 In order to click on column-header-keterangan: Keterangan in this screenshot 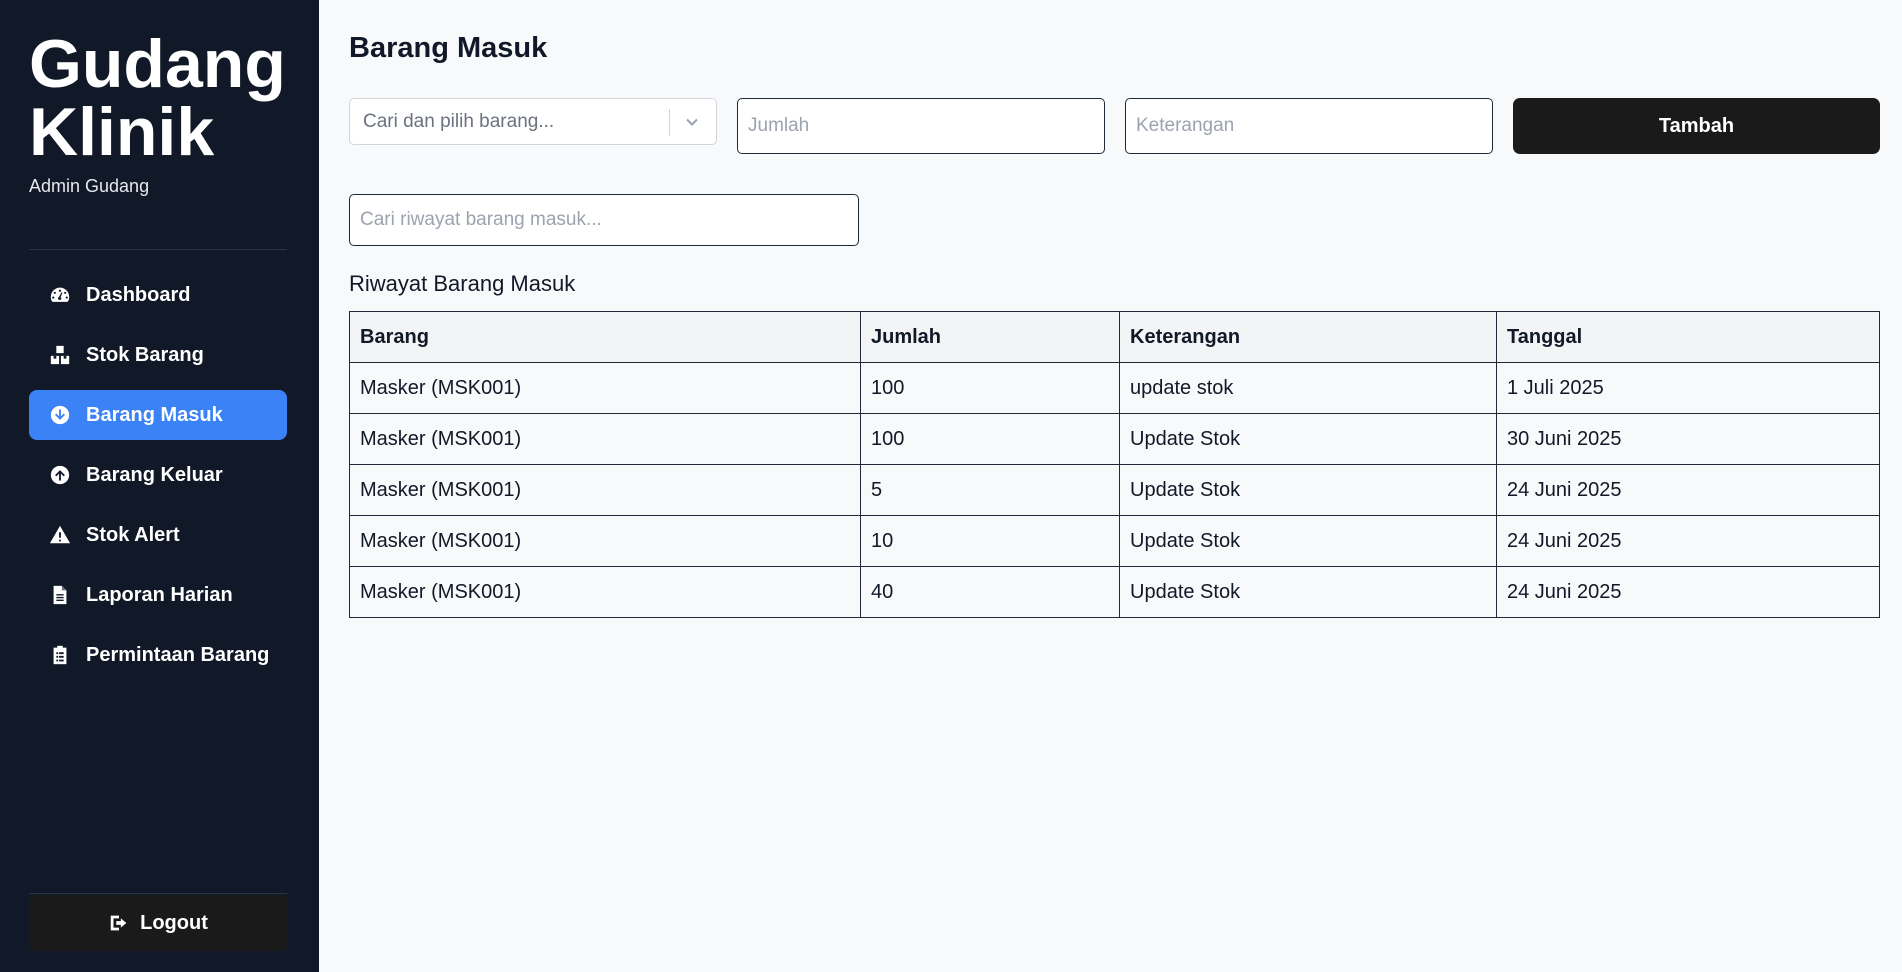, I will do `click(1308, 337)`.